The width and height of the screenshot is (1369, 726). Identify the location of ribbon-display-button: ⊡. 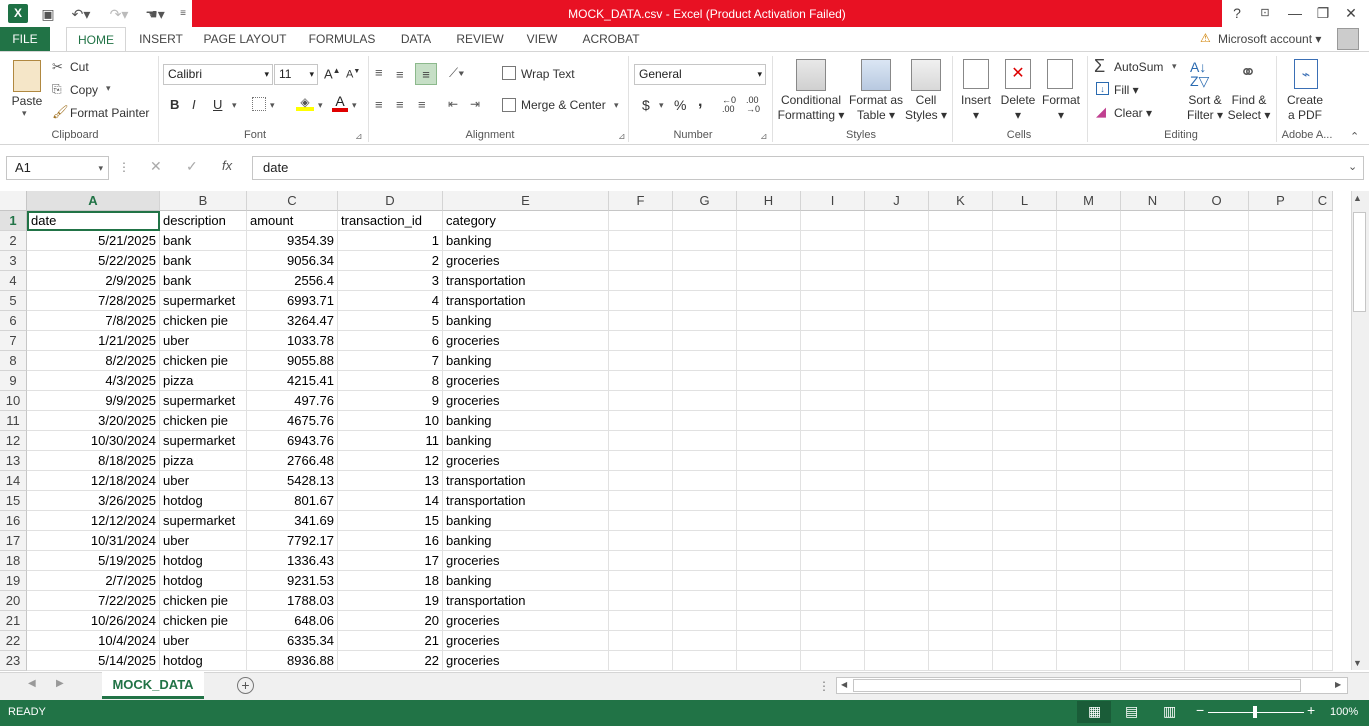
(1265, 13).